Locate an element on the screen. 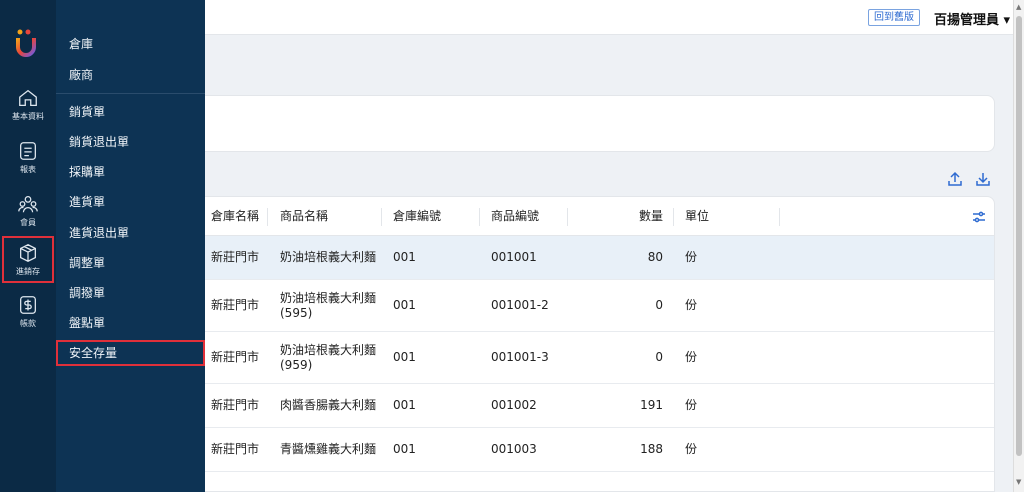 This screenshot has height=492, width=1024. cell-product-no: 001001 is located at coordinates (514, 257).